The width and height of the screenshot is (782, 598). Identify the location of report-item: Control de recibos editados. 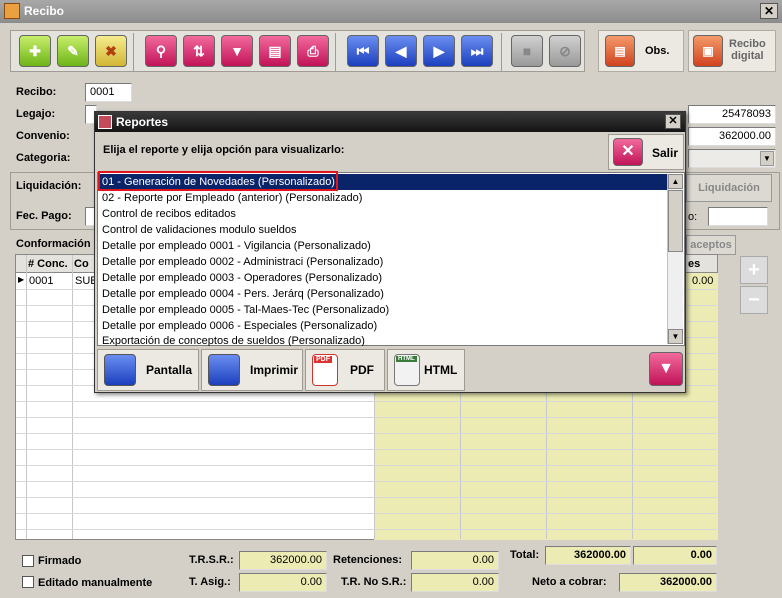
(168, 214).